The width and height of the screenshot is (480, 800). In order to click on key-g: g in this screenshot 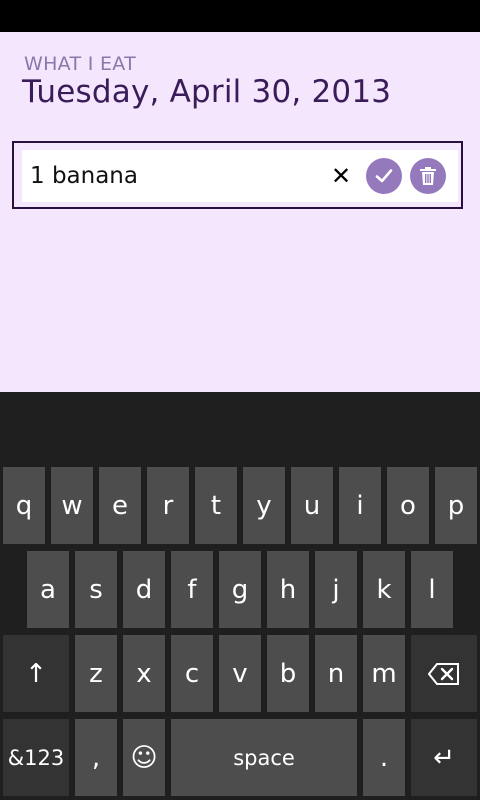, I will do `click(240, 589)`.